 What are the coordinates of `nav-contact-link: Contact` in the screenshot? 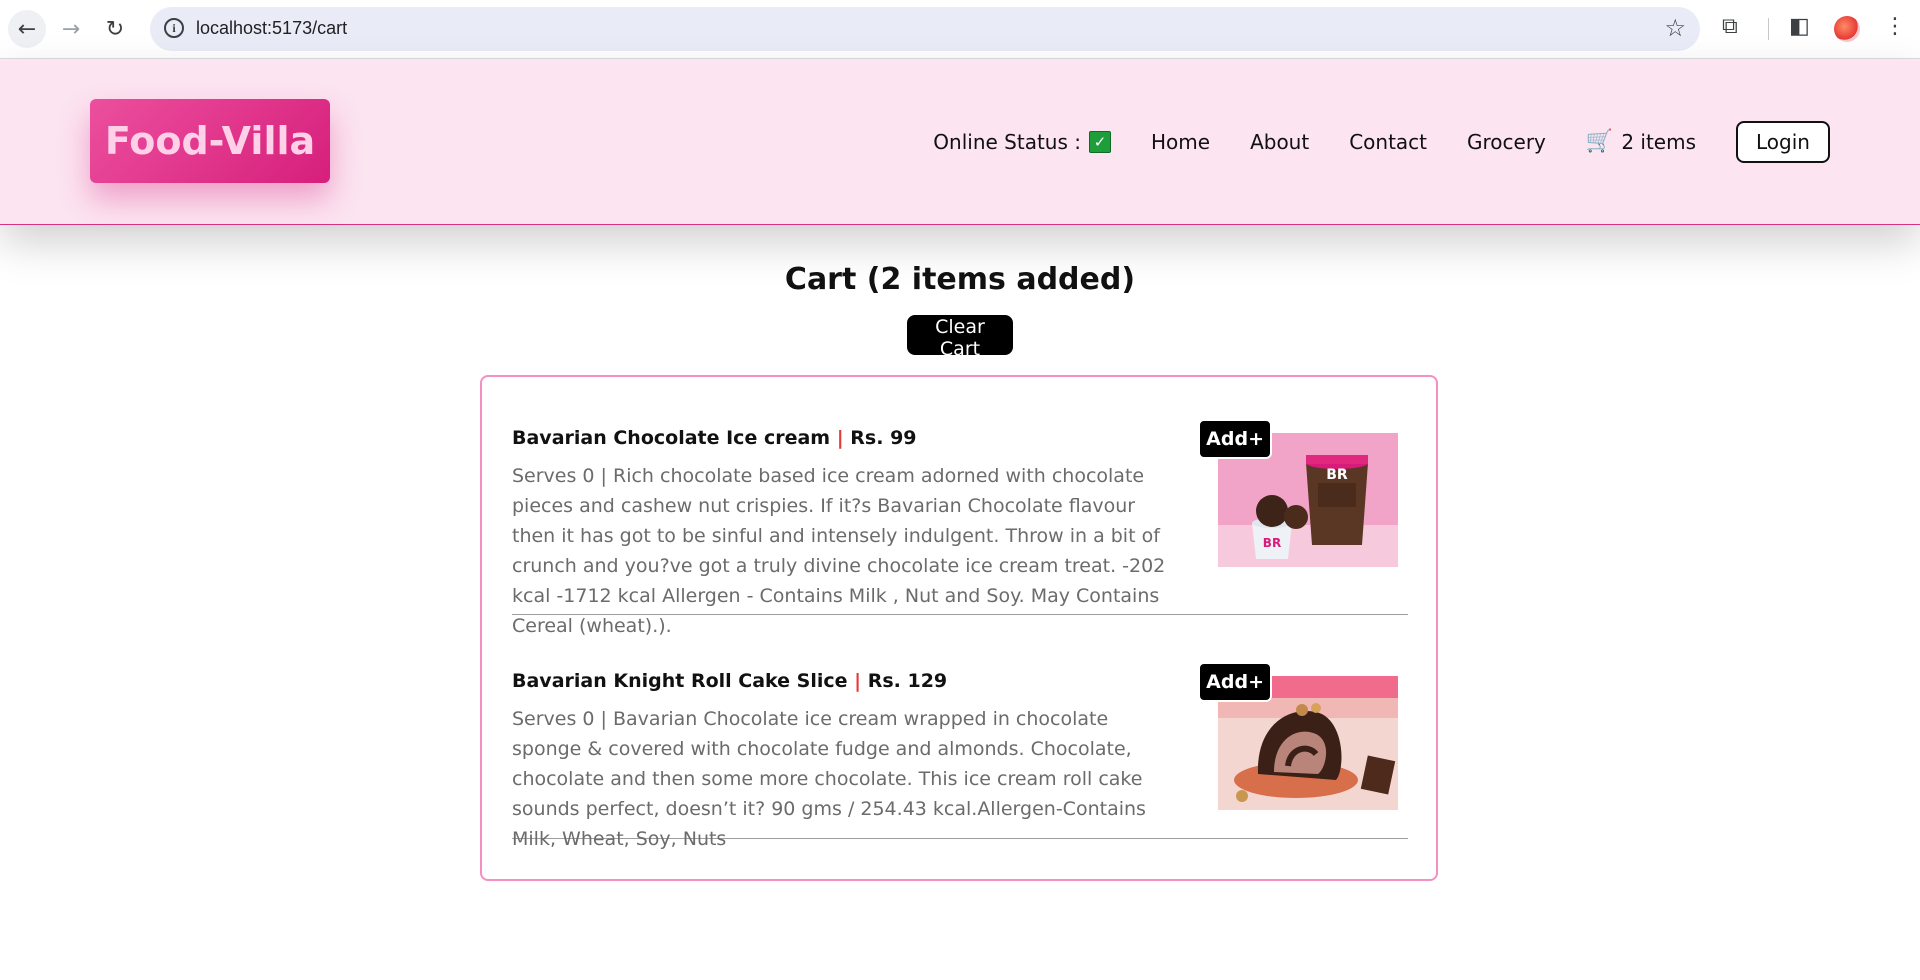 It's located at (1388, 142).